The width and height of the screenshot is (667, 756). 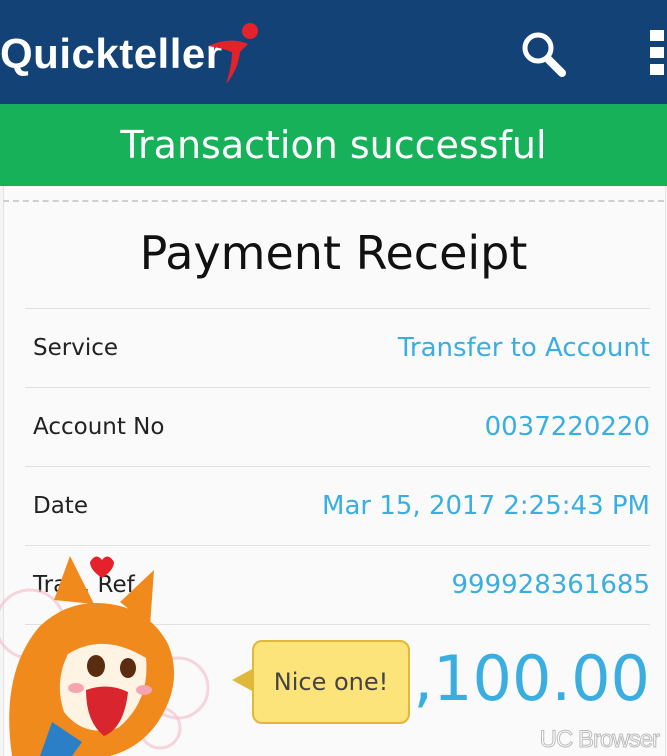 What do you see at coordinates (599, 740) in the screenshot?
I see `uc-browser-watermark: UC Browser` at bounding box center [599, 740].